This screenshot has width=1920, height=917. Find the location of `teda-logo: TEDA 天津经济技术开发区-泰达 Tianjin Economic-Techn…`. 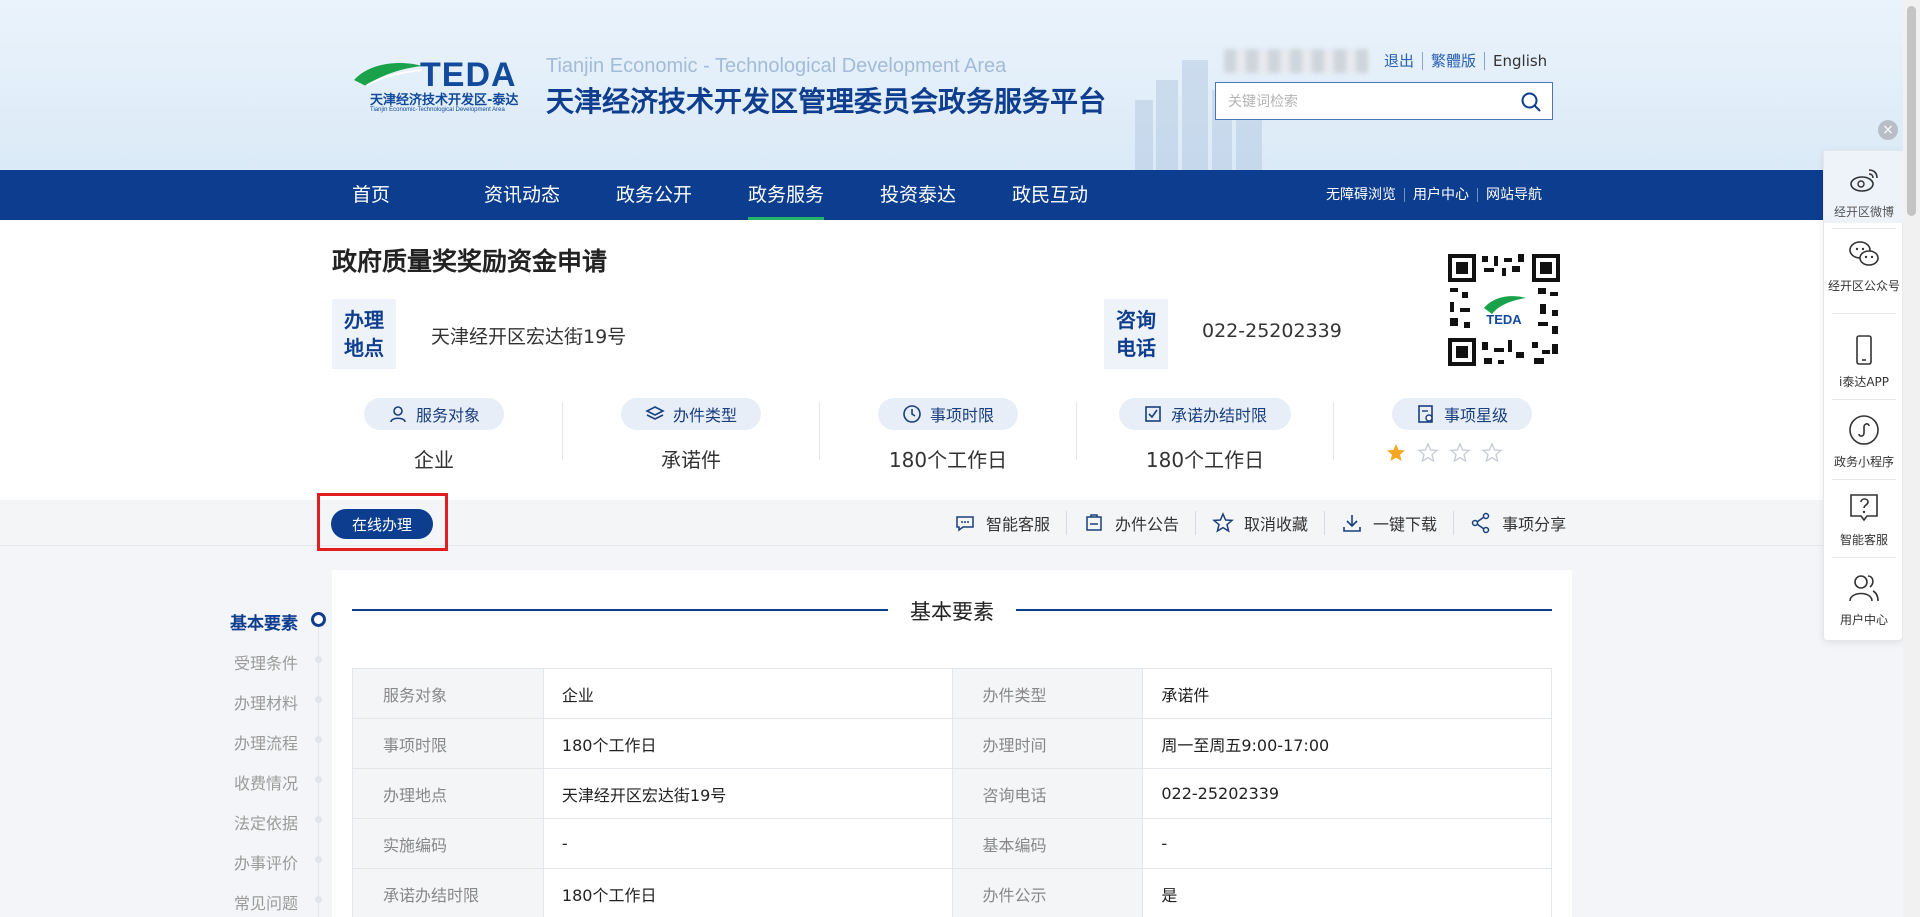

teda-logo: TEDA 天津经济技术开发区-泰达 Tianjin Economic-Techn… is located at coordinates (442, 85).